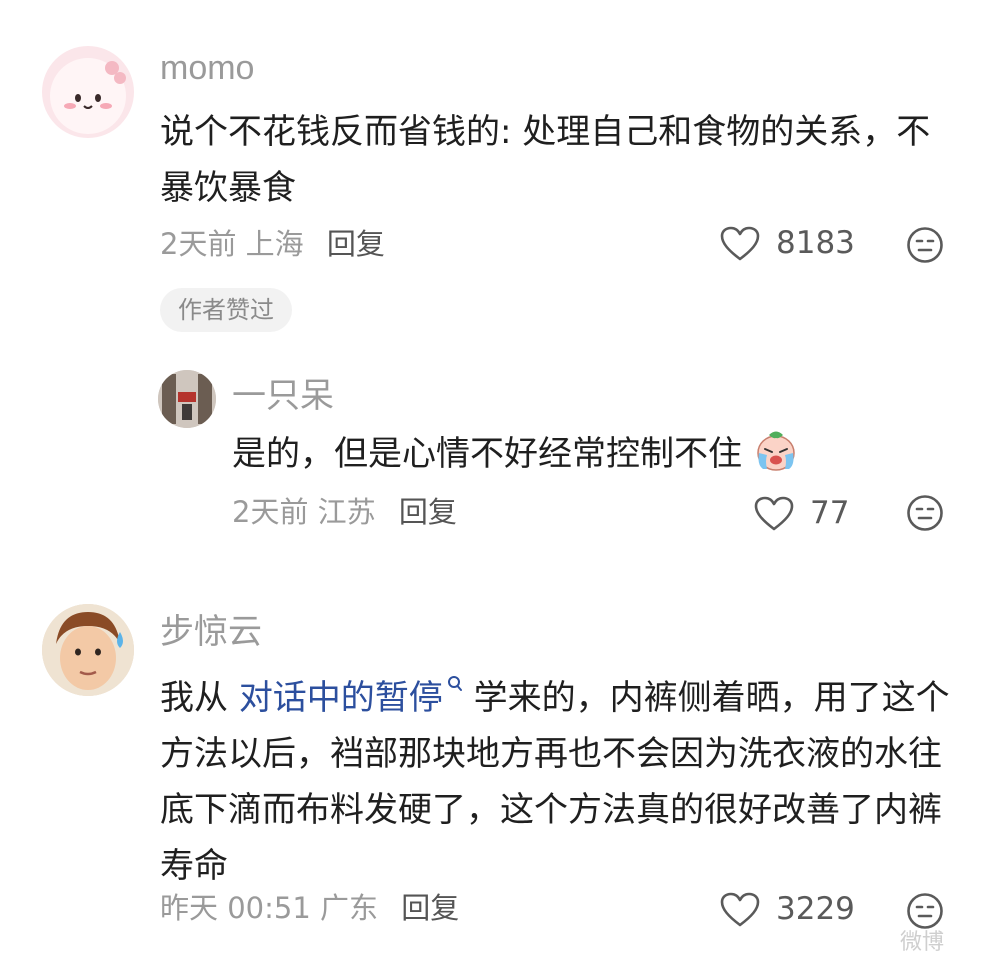 This screenshot has height=960, width=1005. Describe the element at coordinates (815, 243) in the screenshot. I see `like-count: 8183` at that location.